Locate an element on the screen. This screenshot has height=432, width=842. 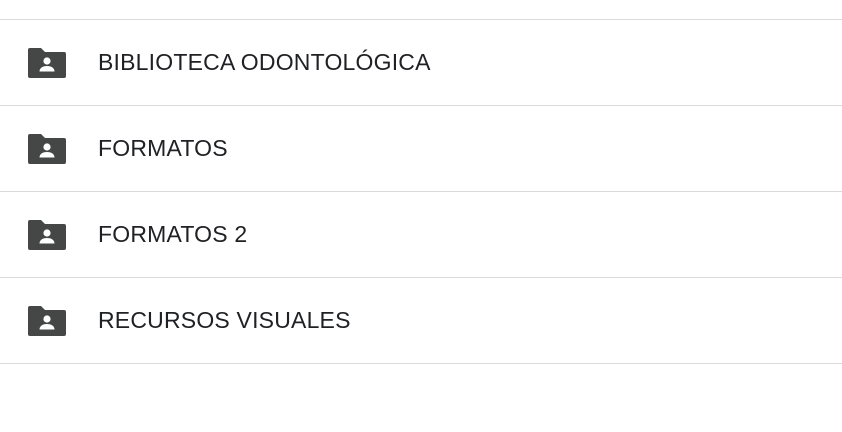
folder-label: FORMATOS 2 is located at coordinates (173, 234).